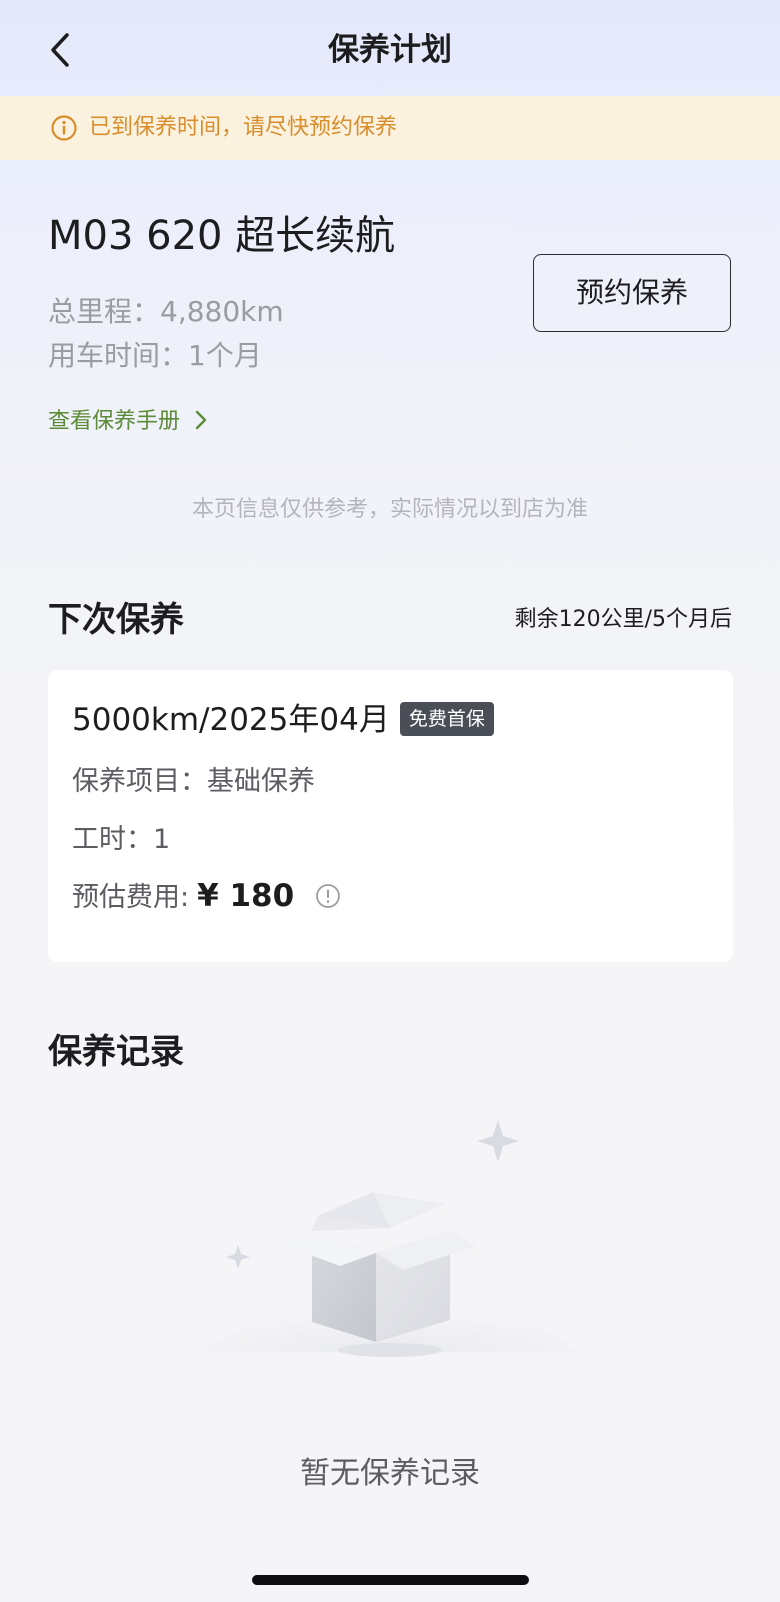  What do you see at coordinates (390, 1238) in the screenshot?
I see `empty-box-icon` at bounding box center [390, 1238].